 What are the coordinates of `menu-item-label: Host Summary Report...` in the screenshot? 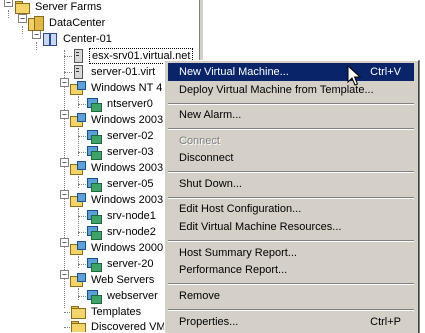 It's located at (238, 253).